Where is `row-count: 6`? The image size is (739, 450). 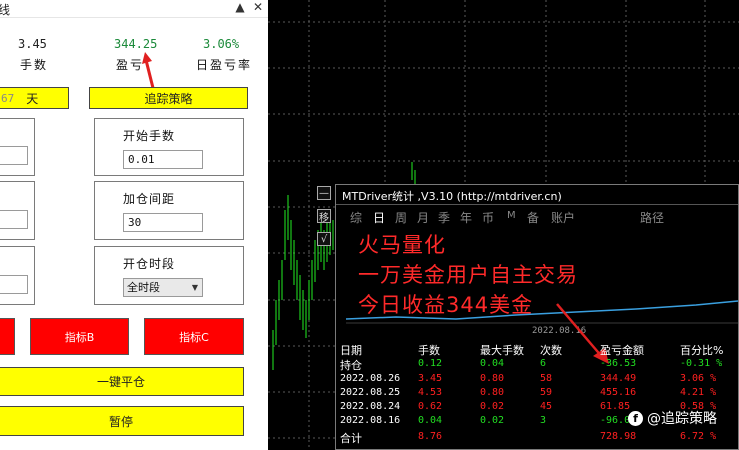
row-count: 6 is located at coordinates (543, 363).